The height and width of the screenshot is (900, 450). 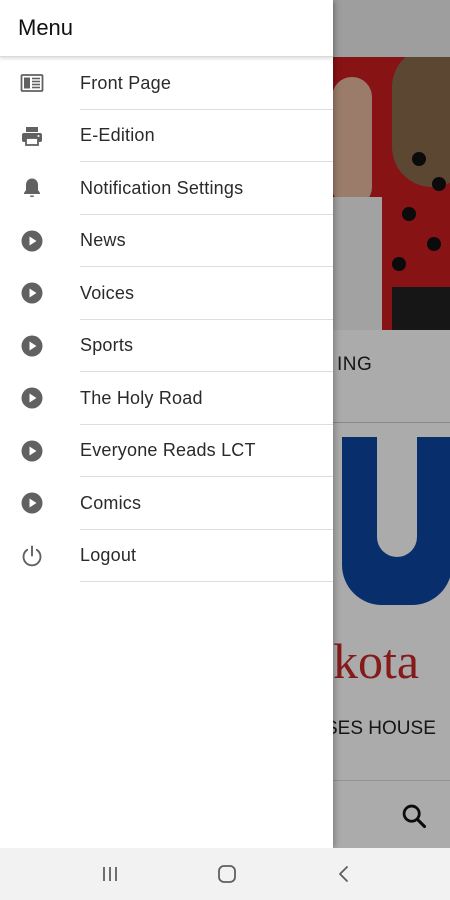 What do you see at coordinates (344, 874) in the screenshot?
I see `back-icon` at bounding box center [344, 874].